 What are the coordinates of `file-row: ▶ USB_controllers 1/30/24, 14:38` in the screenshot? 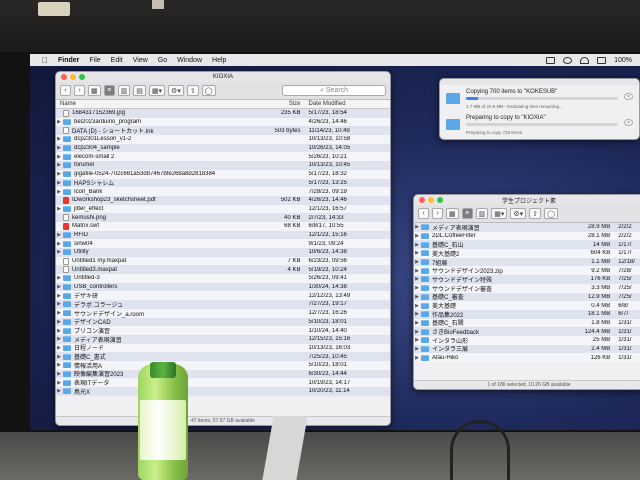 It's located at (223, 287).